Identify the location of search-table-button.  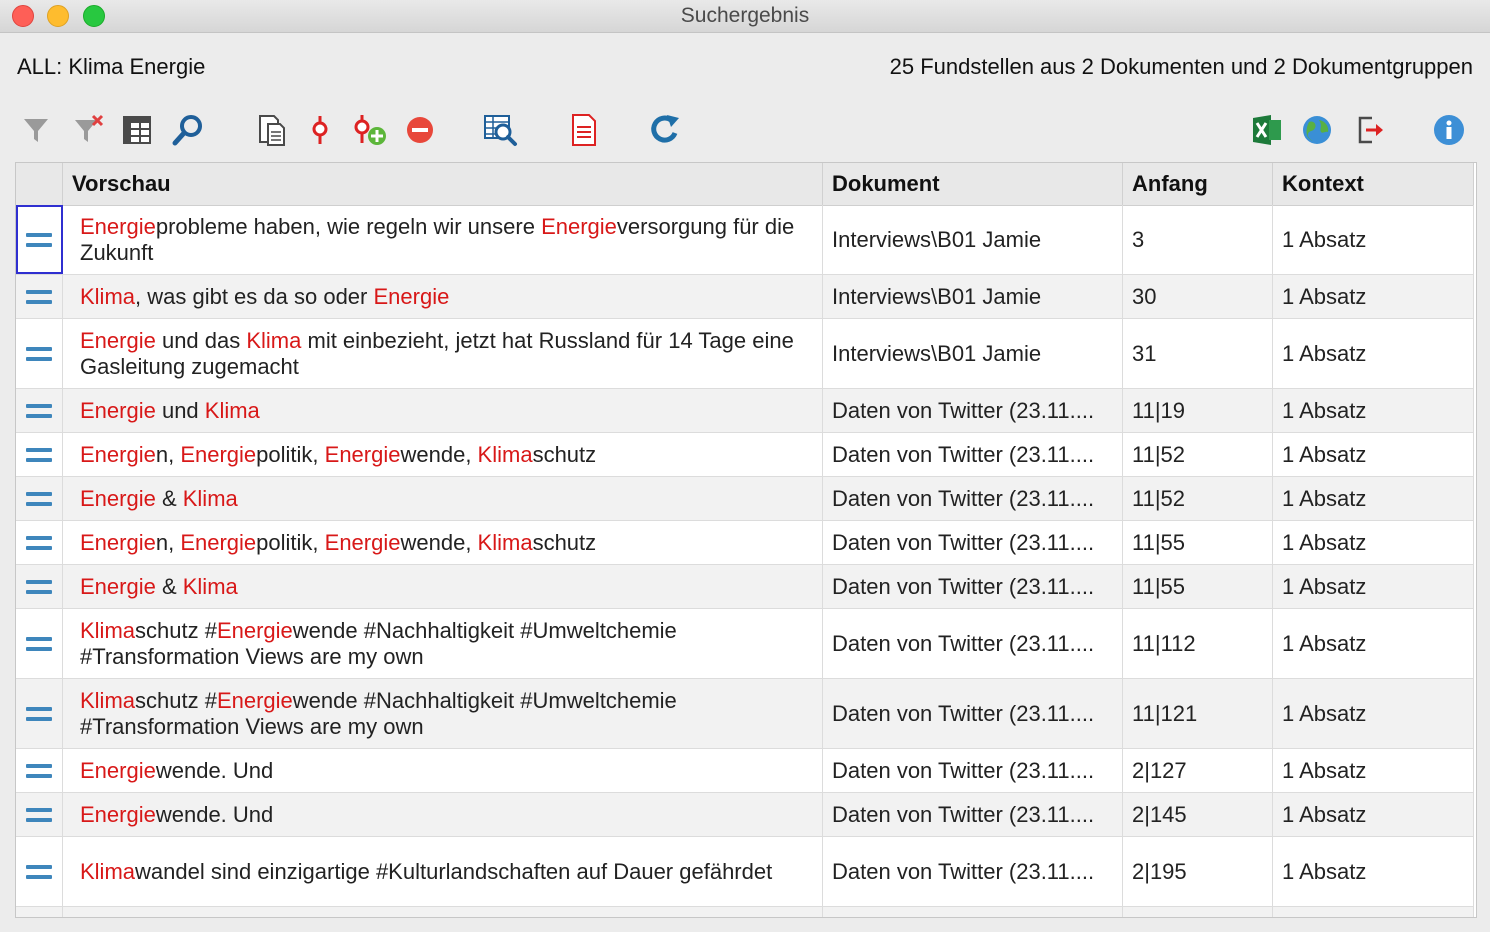
(501, 130).